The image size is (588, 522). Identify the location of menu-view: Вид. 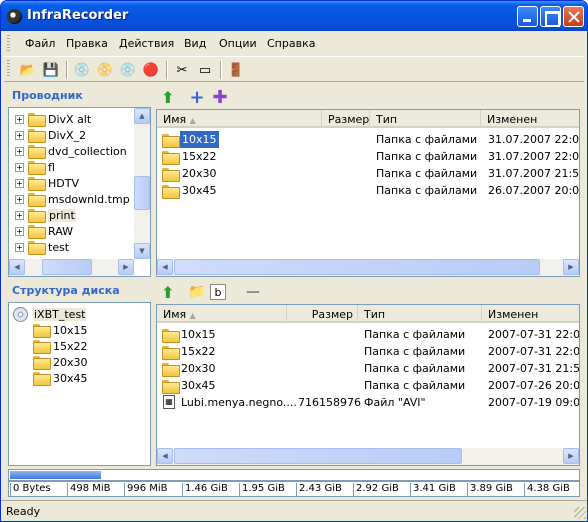
(195, 43).